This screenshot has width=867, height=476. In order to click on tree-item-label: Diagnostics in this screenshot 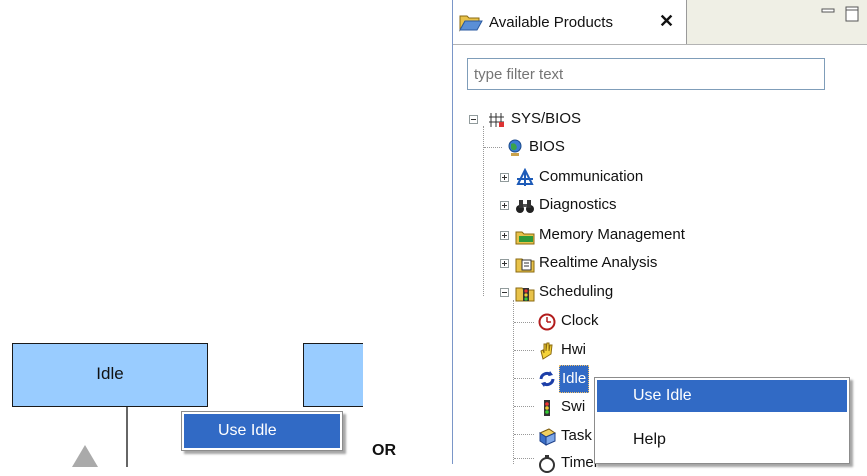, I will do `click(578, 204)`.